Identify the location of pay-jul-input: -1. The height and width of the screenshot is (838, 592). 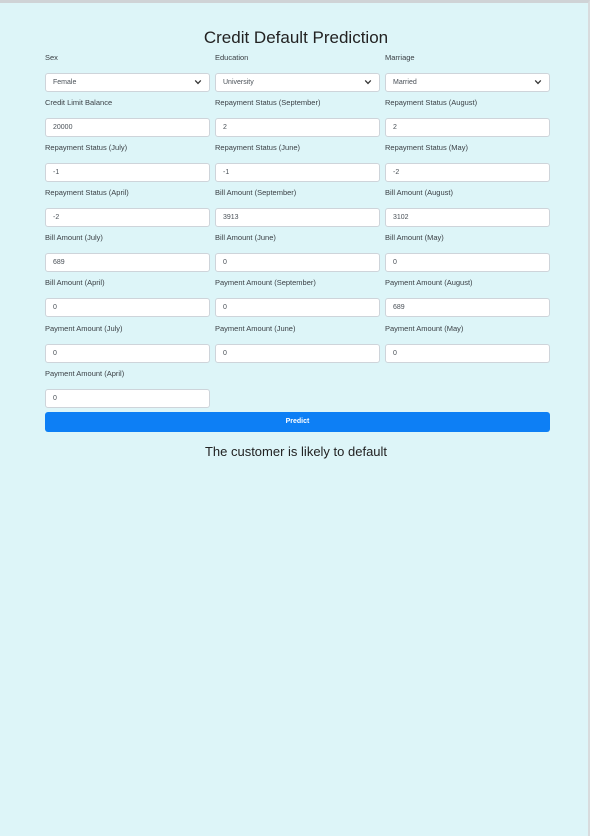
(127, 172).